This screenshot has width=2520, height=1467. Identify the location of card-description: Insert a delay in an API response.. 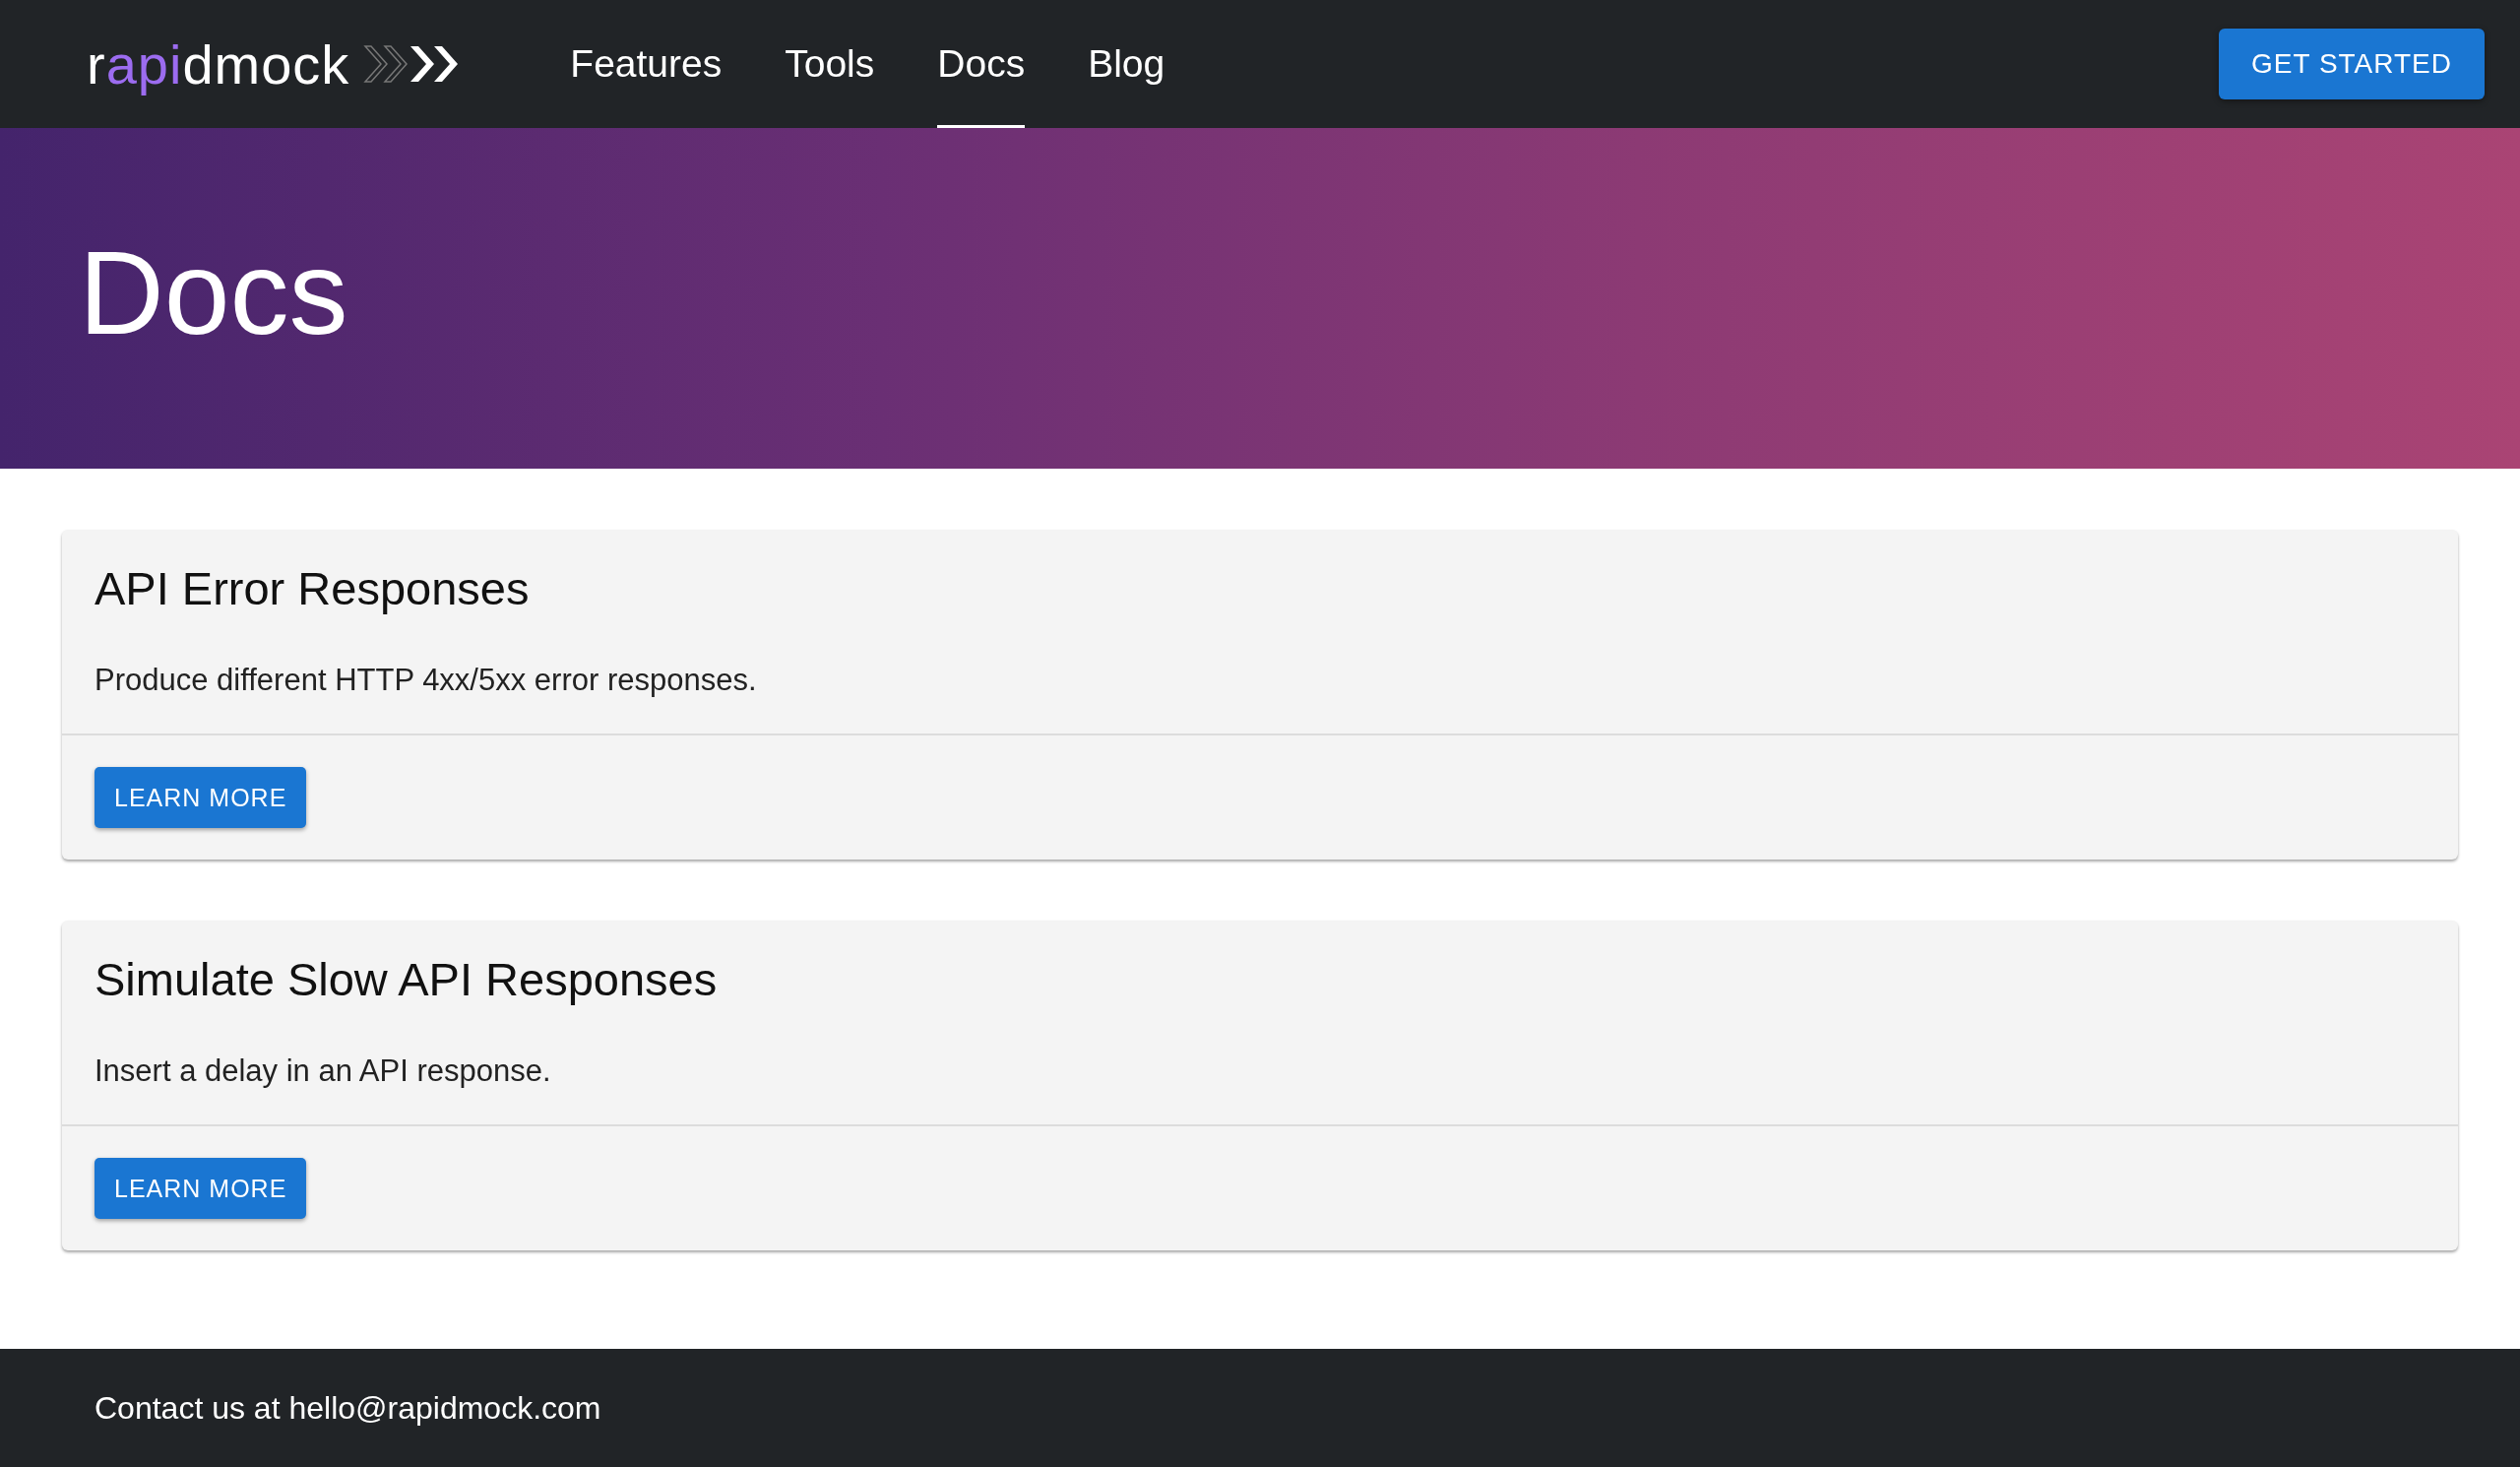
(323, 1071).